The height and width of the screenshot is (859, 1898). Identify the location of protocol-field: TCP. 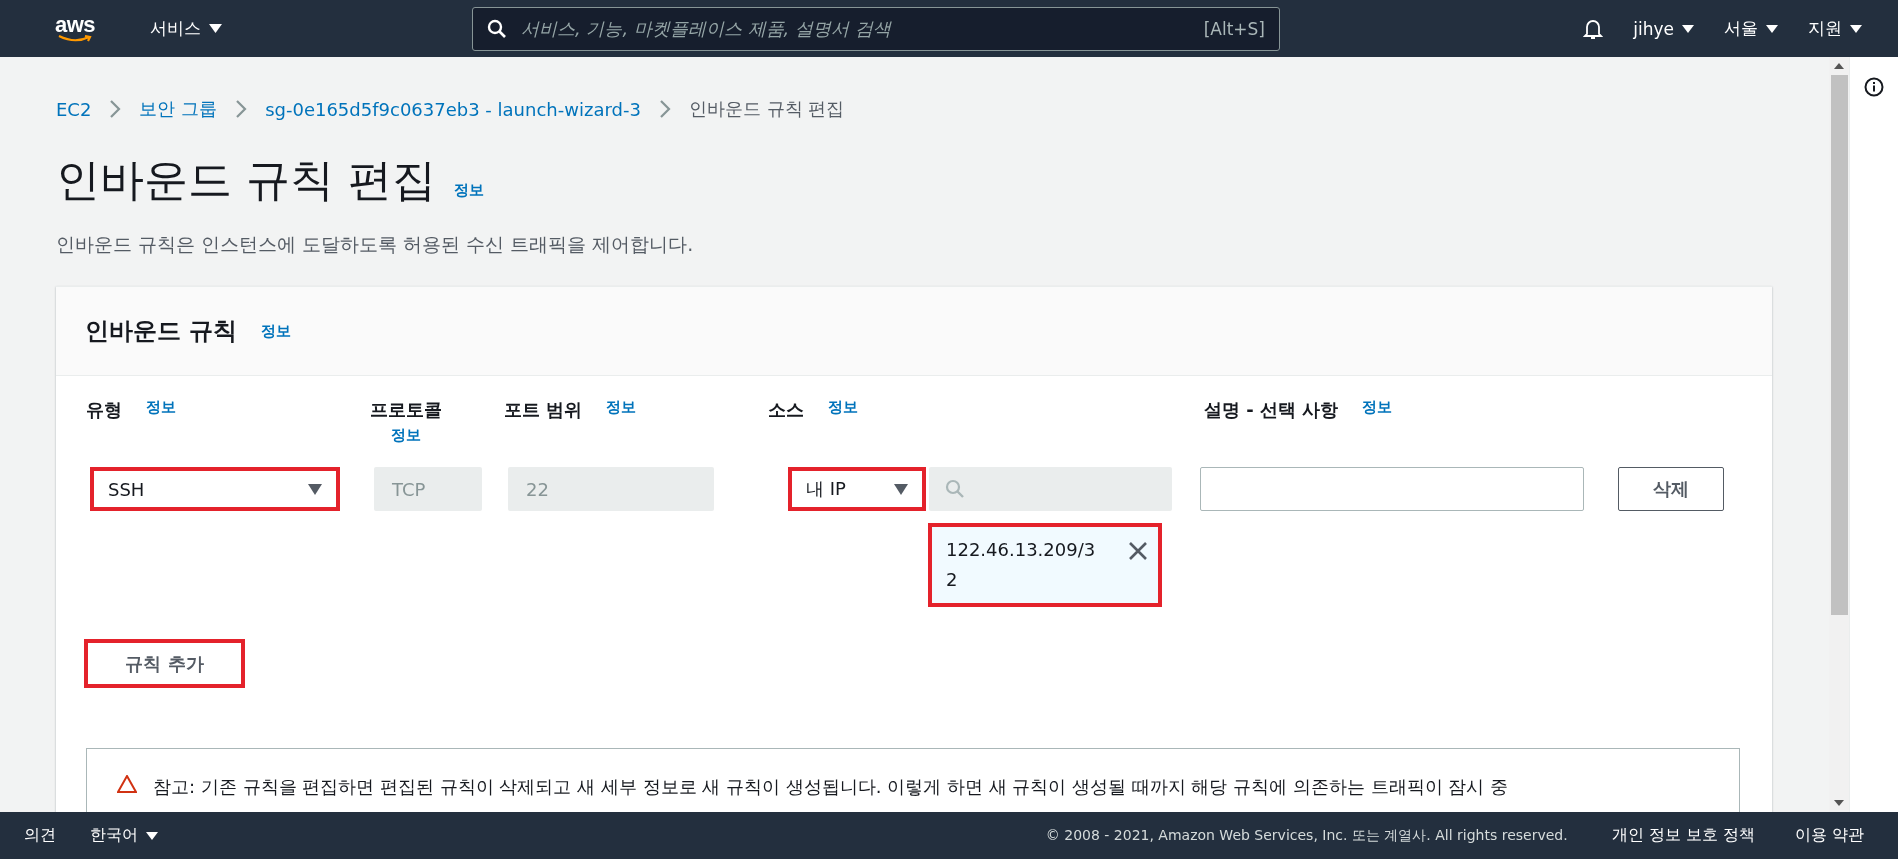
(428, 489).